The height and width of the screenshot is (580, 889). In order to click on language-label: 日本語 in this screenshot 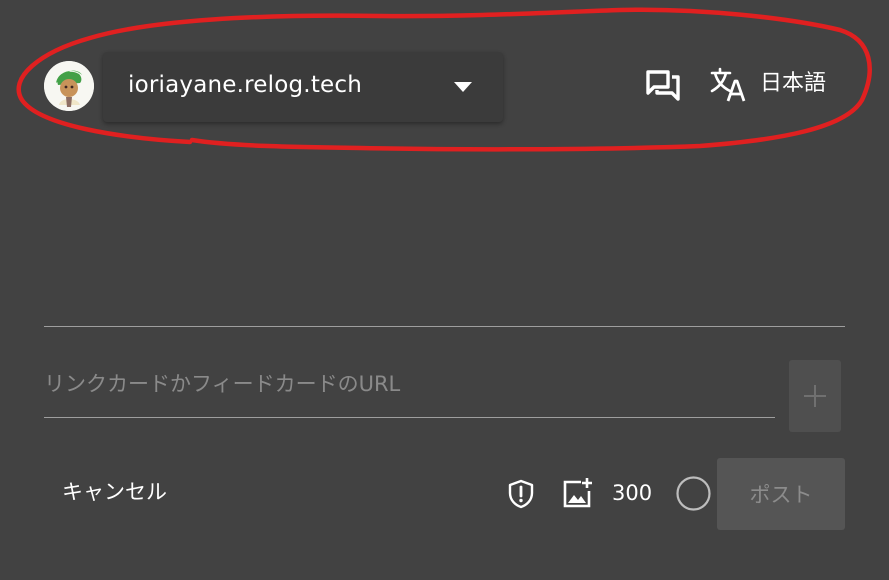, I will do `click(793, 83)`.